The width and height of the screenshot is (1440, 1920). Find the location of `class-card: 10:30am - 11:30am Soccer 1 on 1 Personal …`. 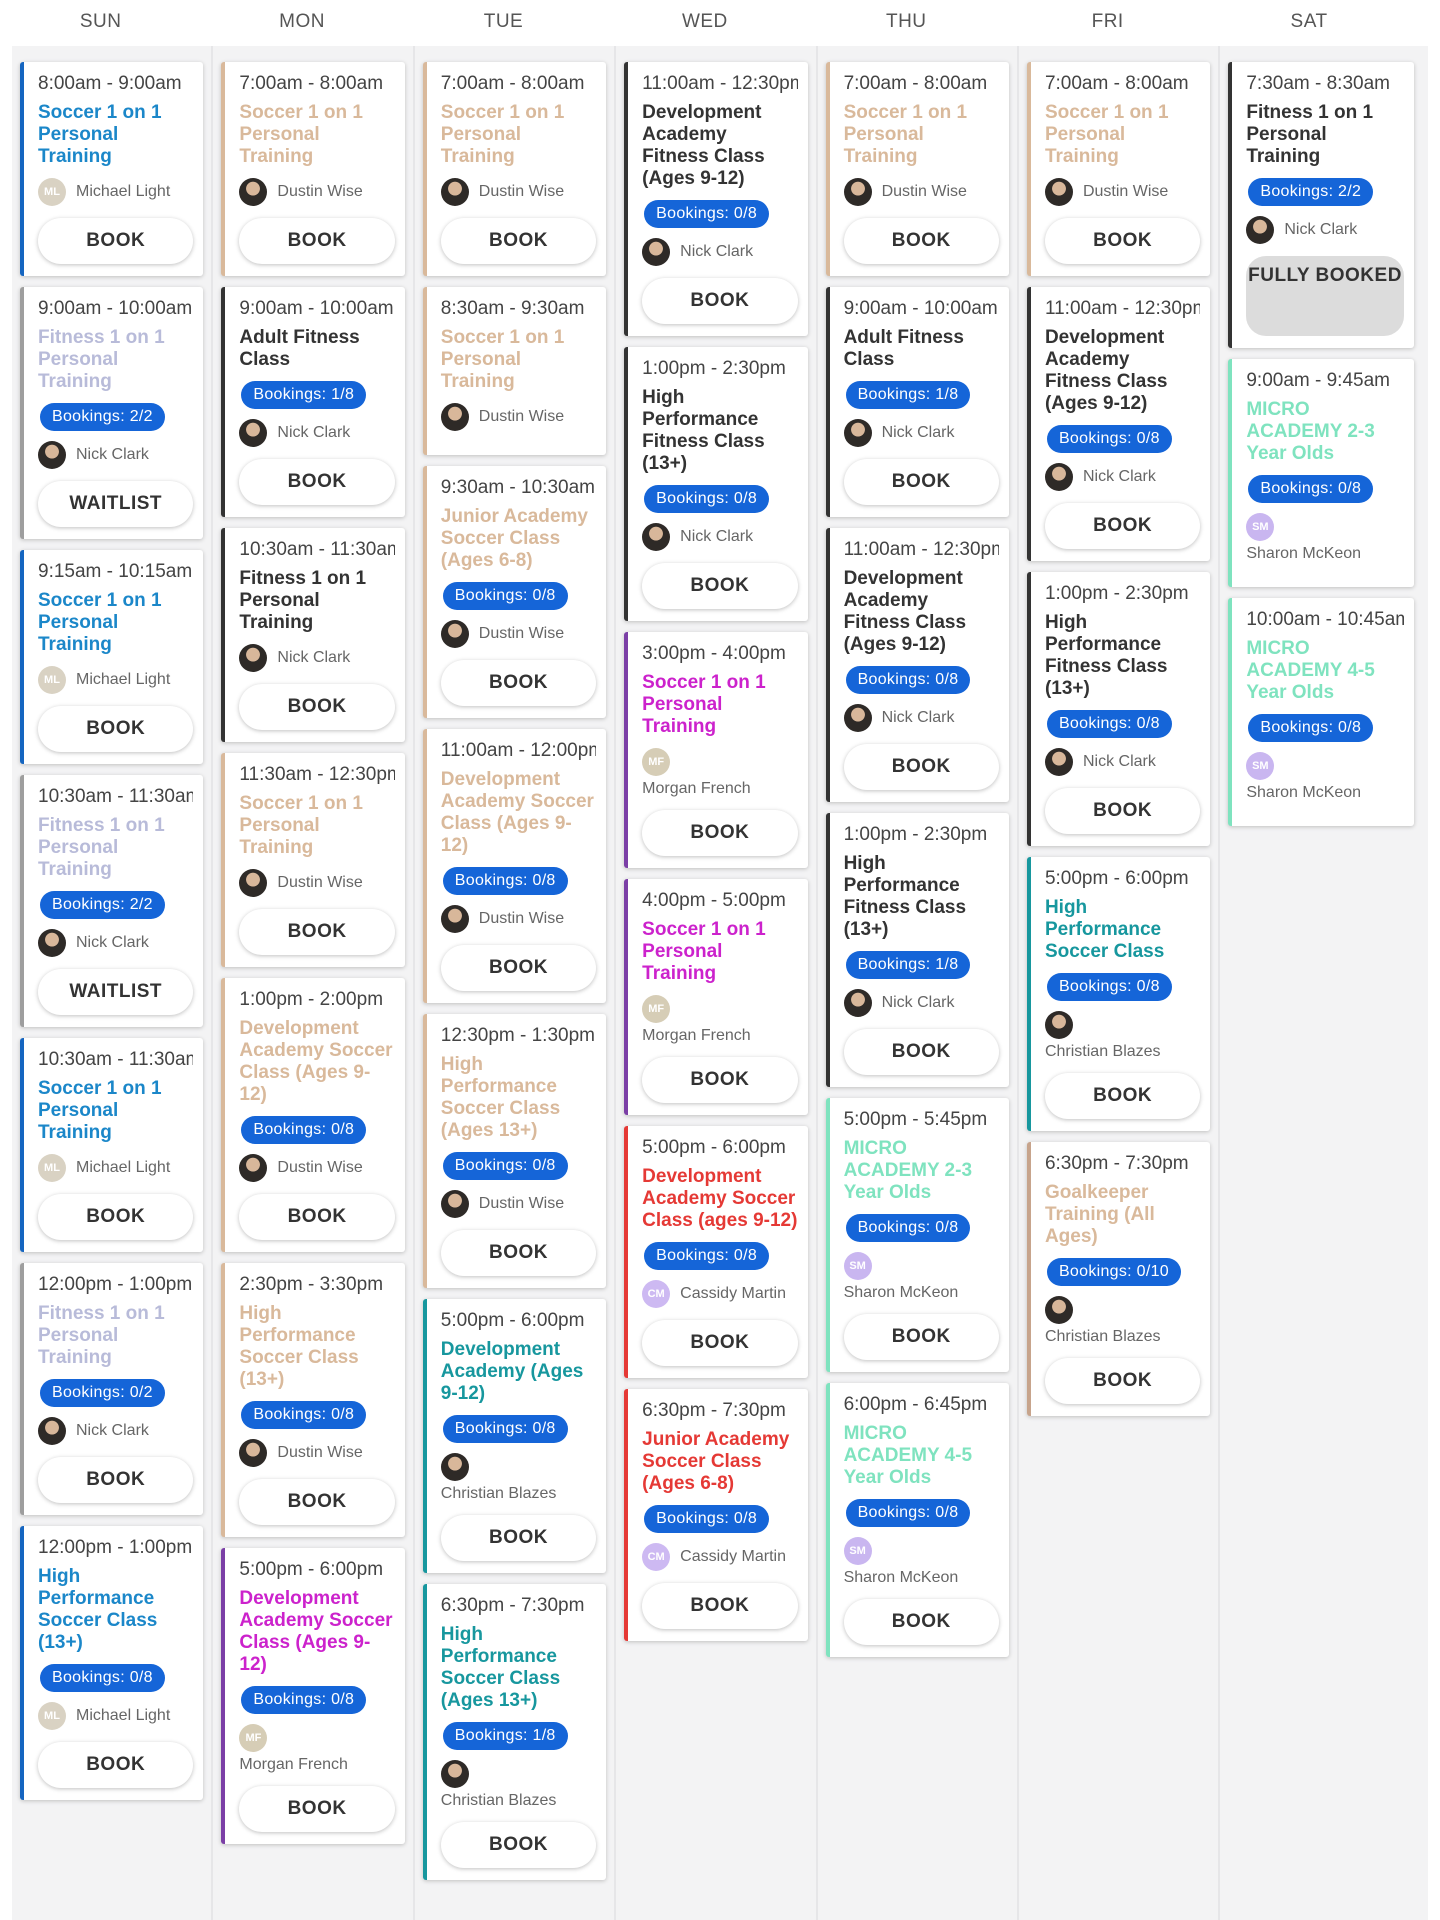

class-card: 10:30am - 11:30am Soccer 1 on 1 Personal … is located at coordinates (112, 1145).